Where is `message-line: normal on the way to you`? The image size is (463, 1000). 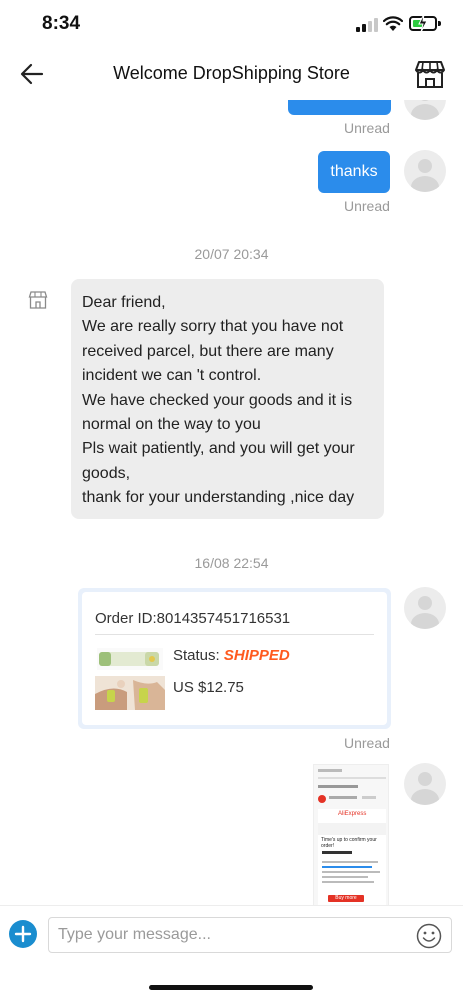 message-line: normal on the way to you is located at coordinates (171, 425).